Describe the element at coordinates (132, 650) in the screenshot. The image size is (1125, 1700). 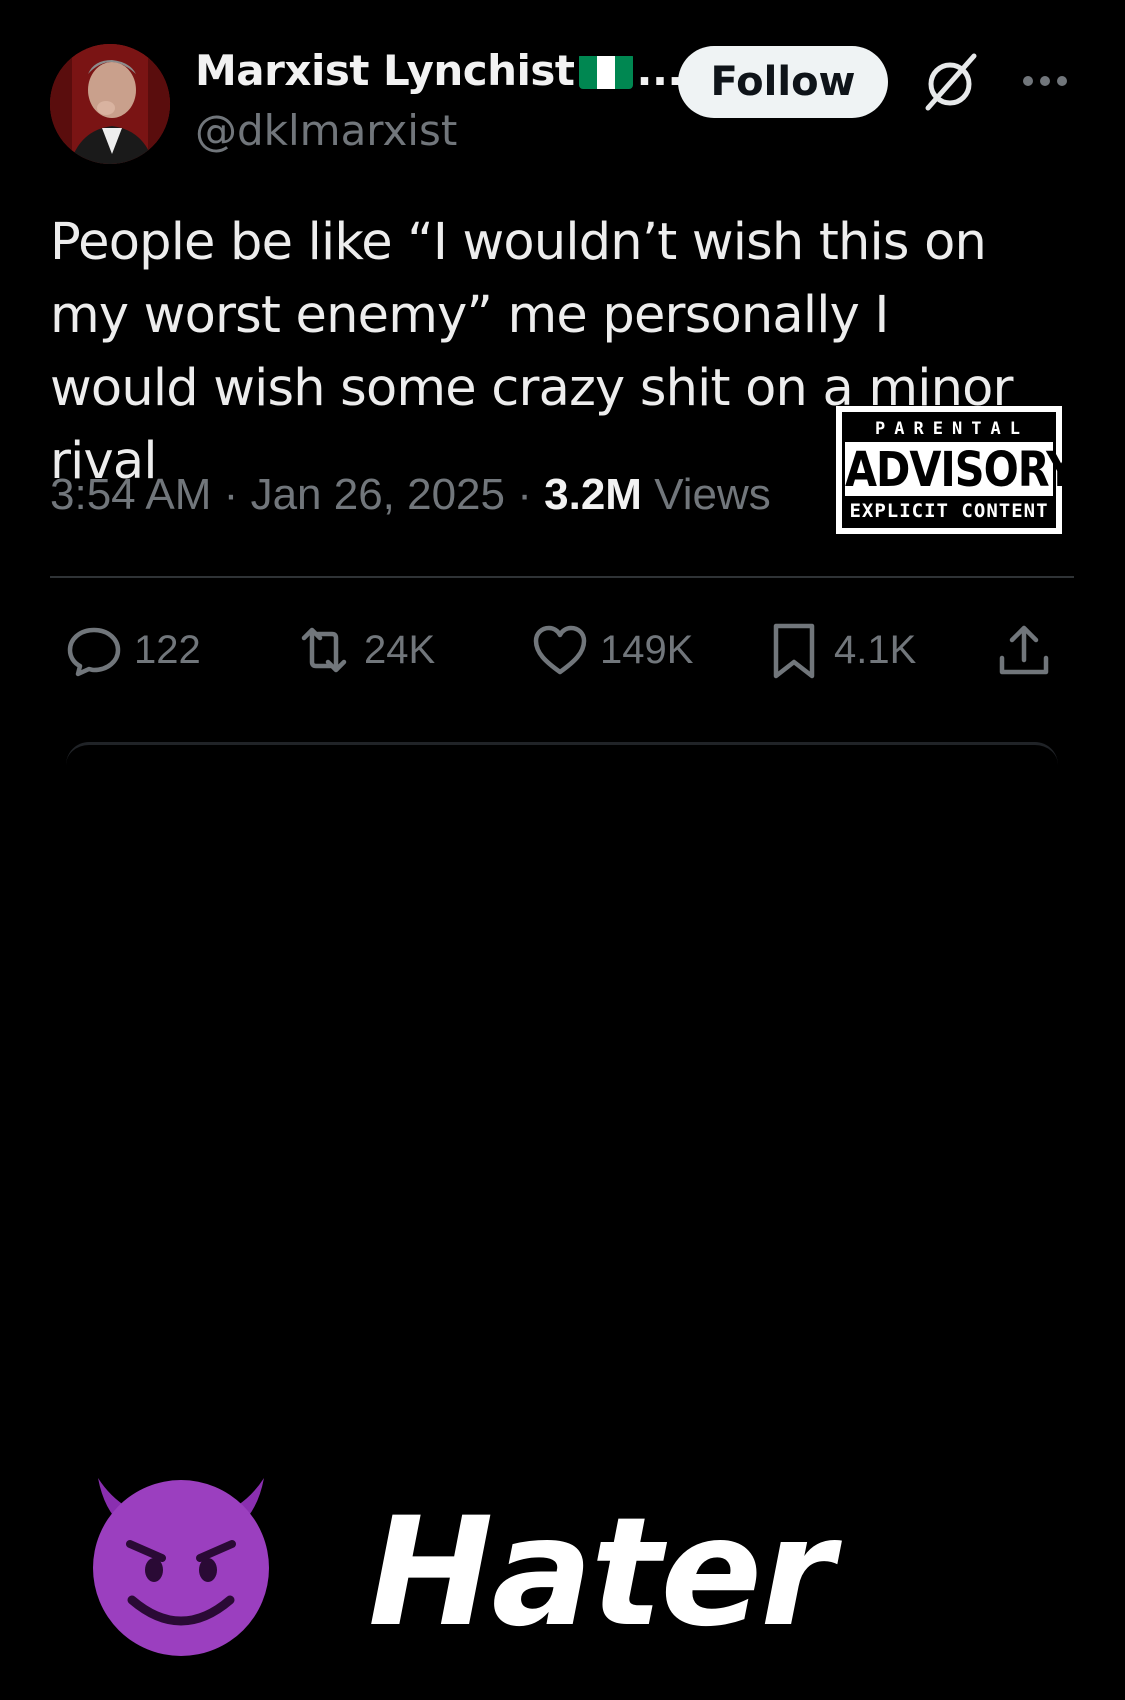
I see `reply-button: 122` at that location.